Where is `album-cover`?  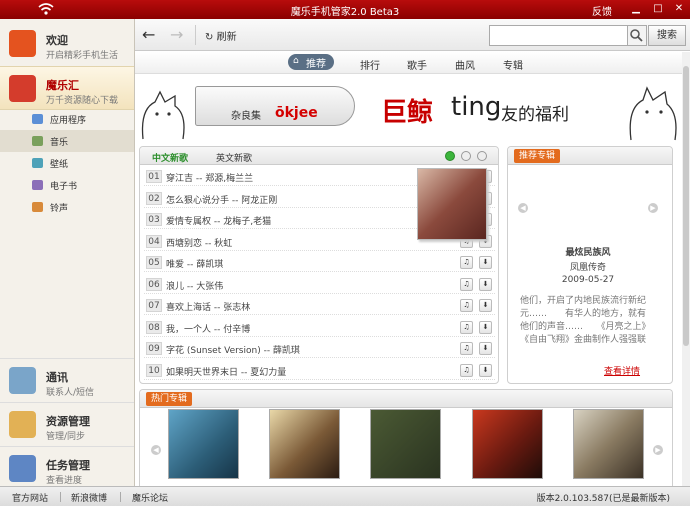 album-cover is located at coordinates (452, 204).